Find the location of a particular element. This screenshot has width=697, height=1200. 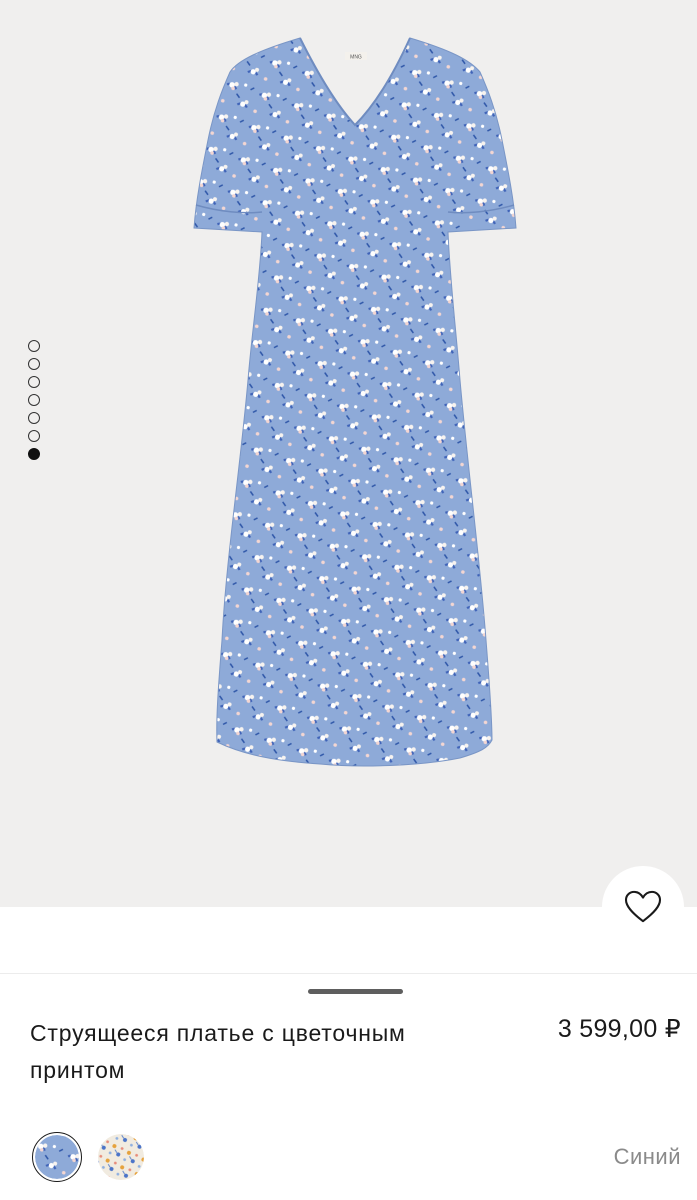

swatch-blue-floral is located at coordinates (57, 1157).